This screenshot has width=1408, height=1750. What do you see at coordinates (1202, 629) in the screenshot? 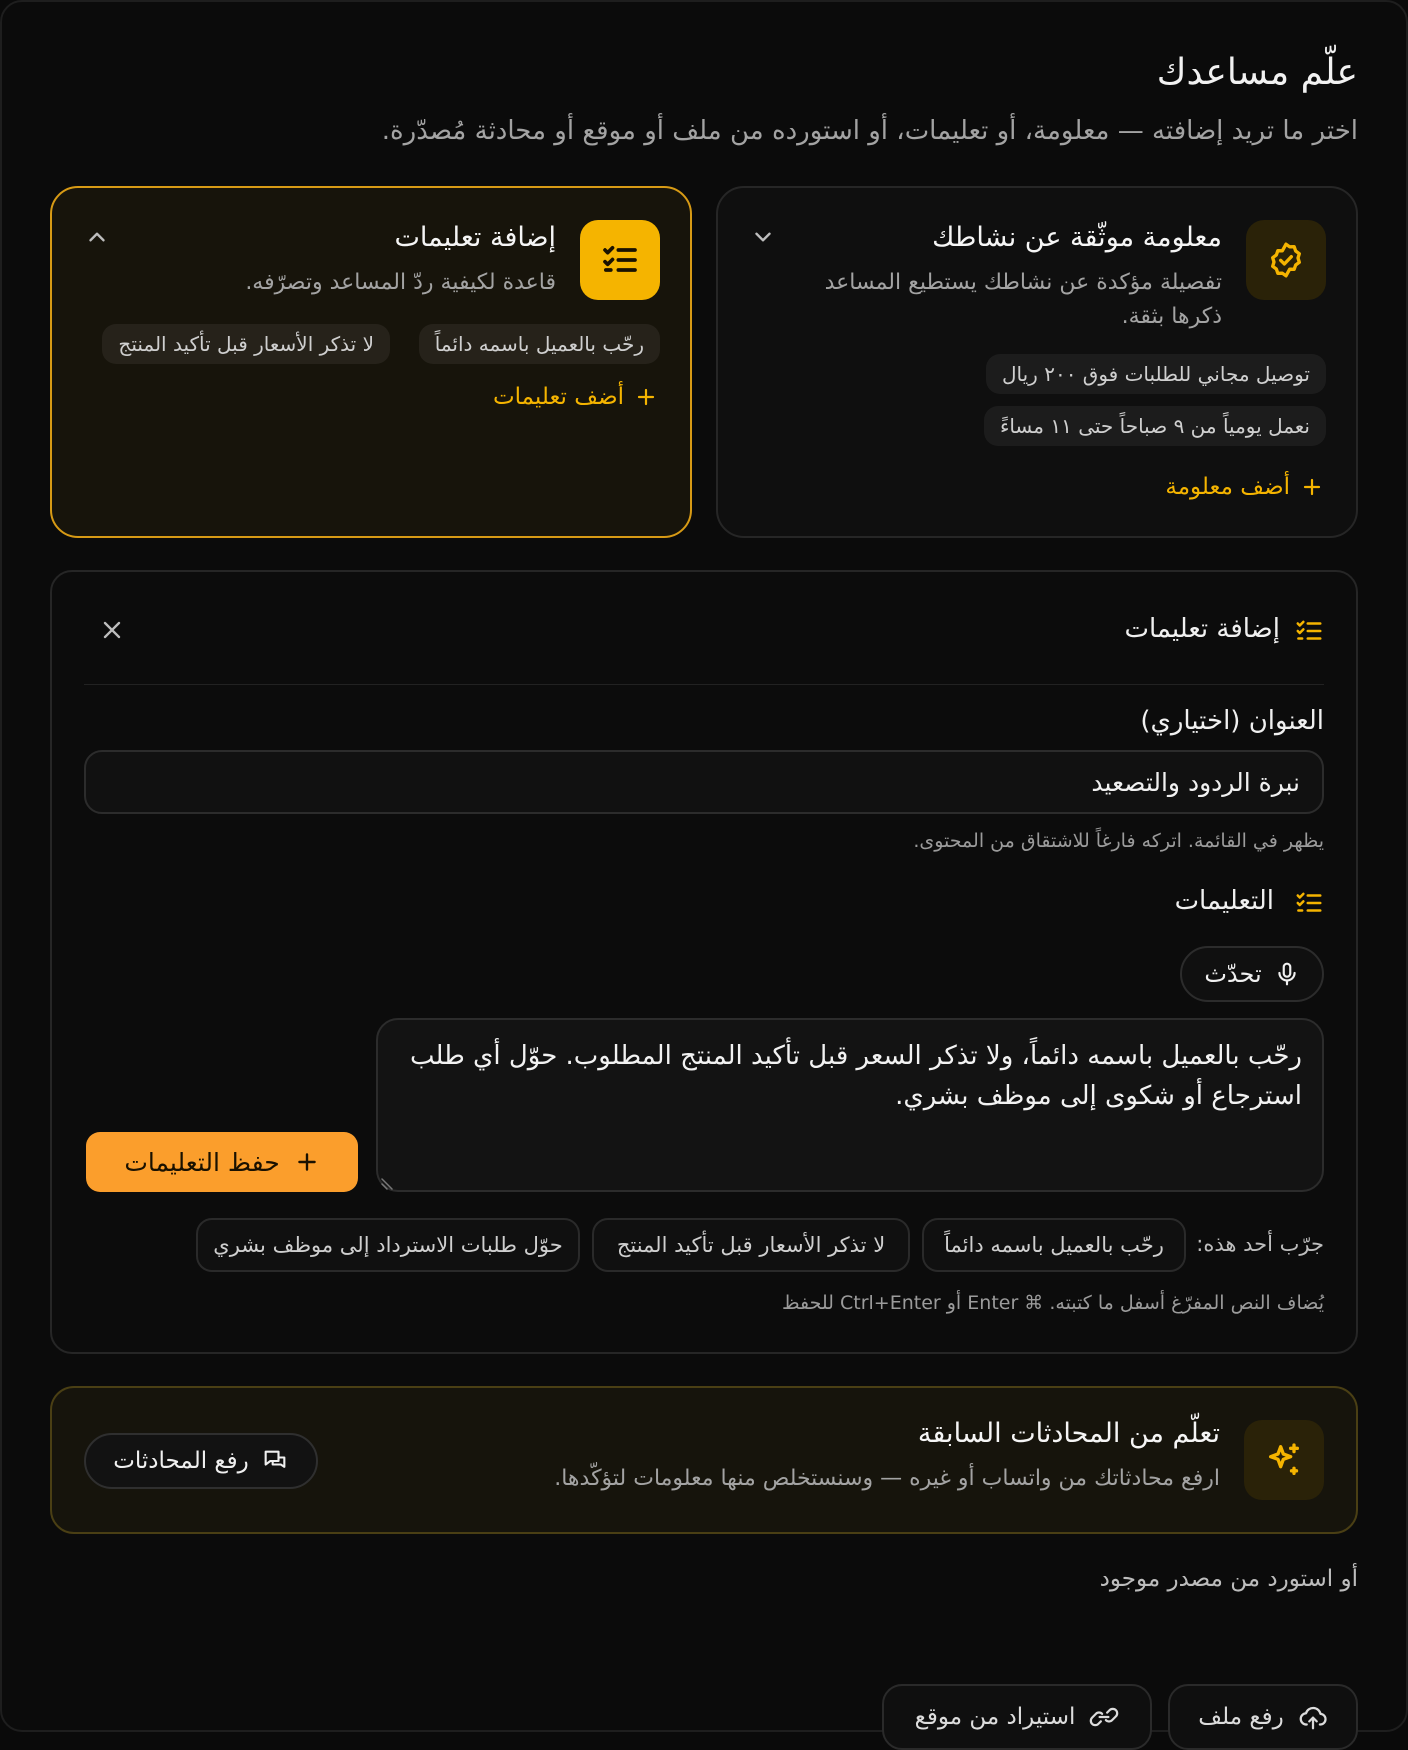
I see `editor-title: إضافة تعليمات` at bounding box center [1202, 629].